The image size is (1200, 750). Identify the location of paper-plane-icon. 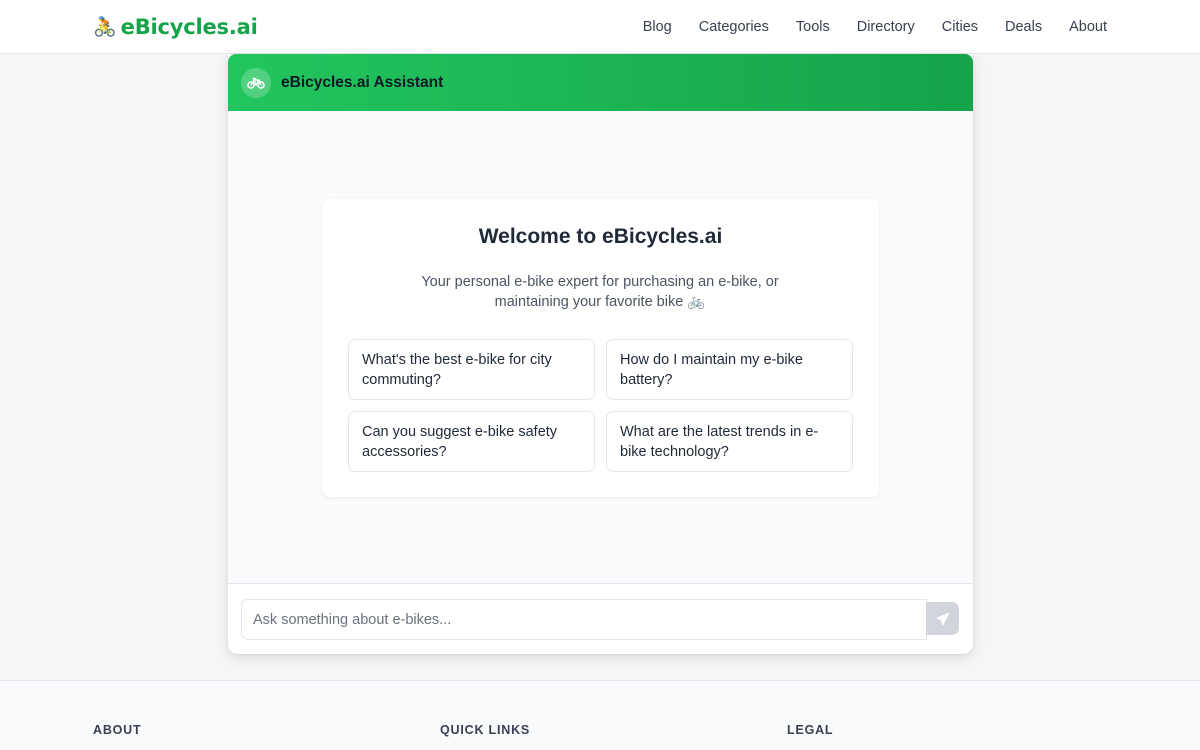
(942, 618).